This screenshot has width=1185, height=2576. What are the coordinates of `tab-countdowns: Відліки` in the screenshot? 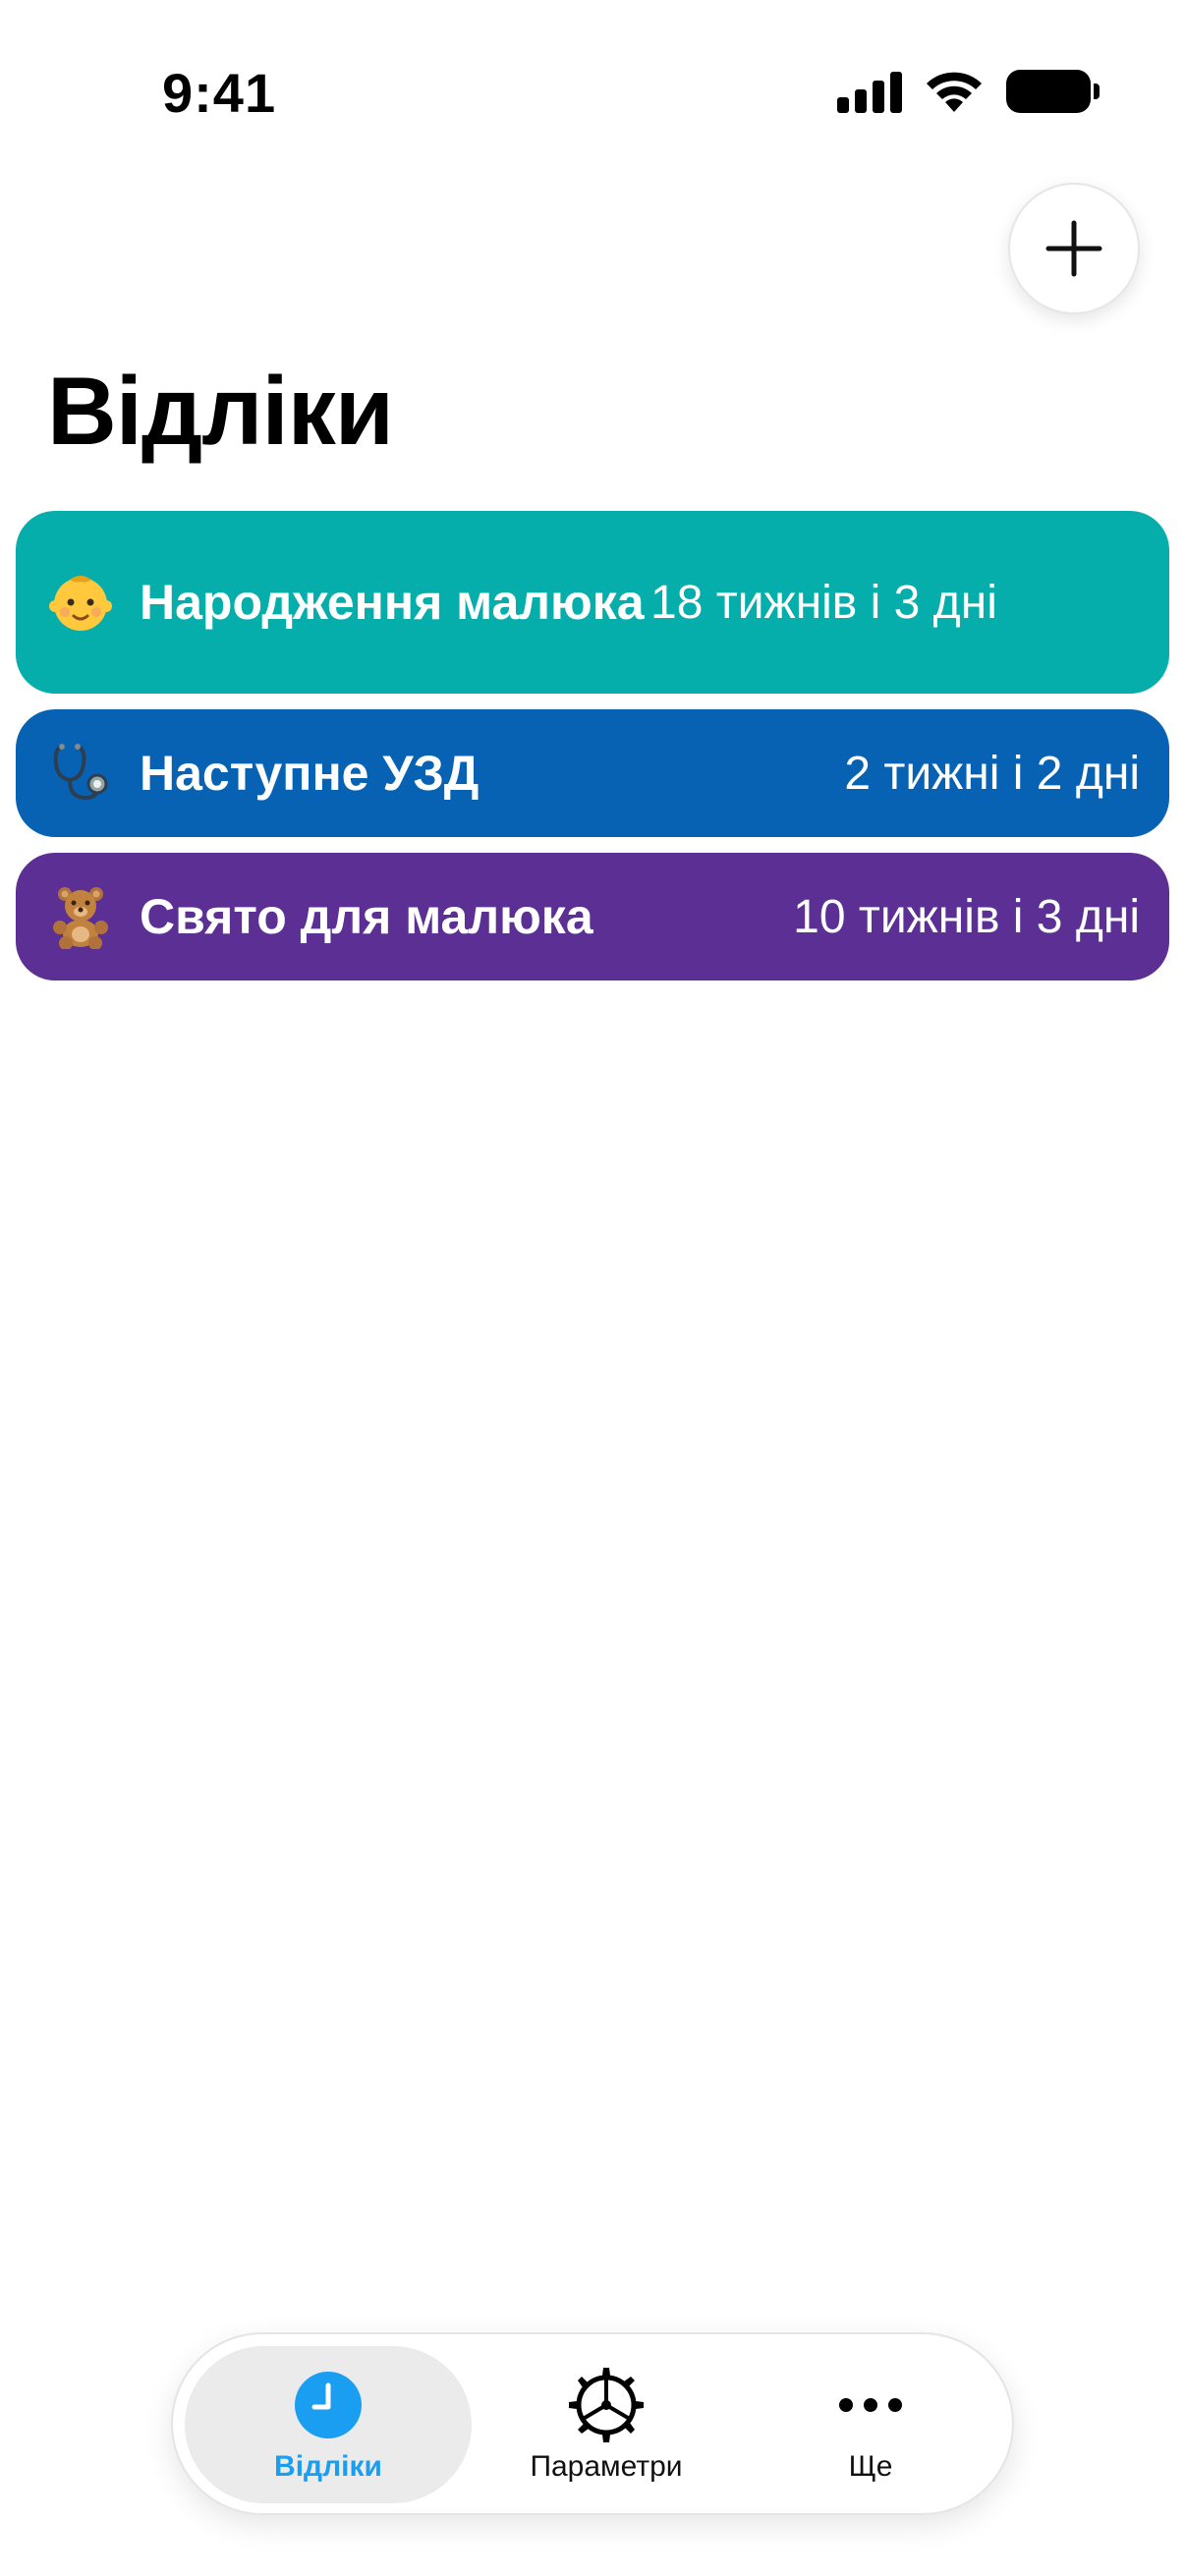 It's located at (328, 2424).